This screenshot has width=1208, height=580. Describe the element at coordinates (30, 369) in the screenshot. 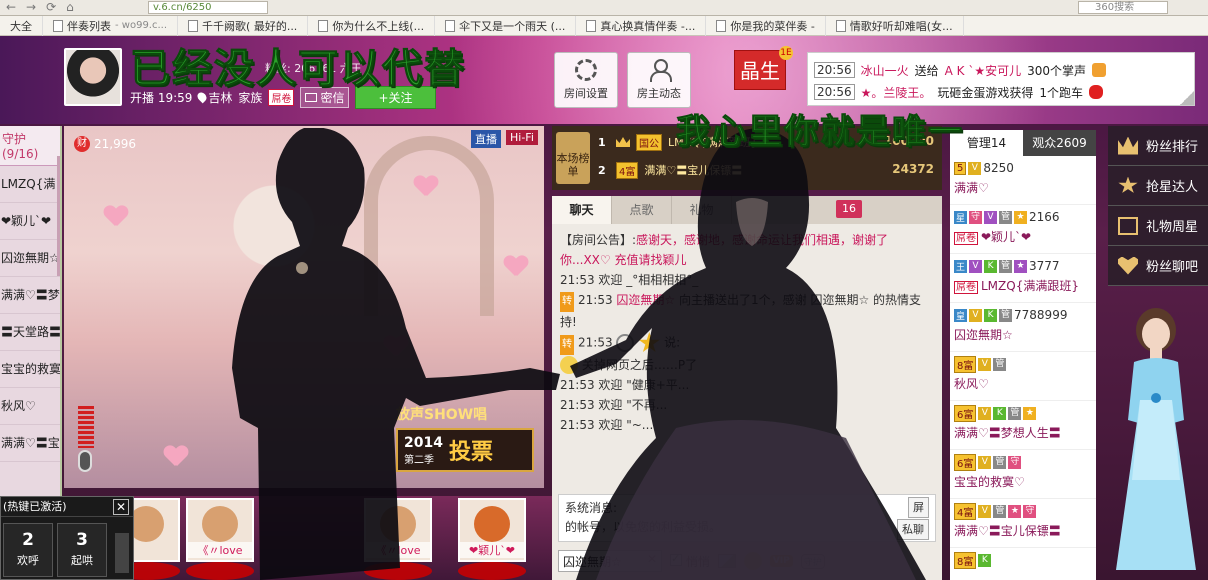

I see `guardian-item: 宝宝的救寞` at that location.